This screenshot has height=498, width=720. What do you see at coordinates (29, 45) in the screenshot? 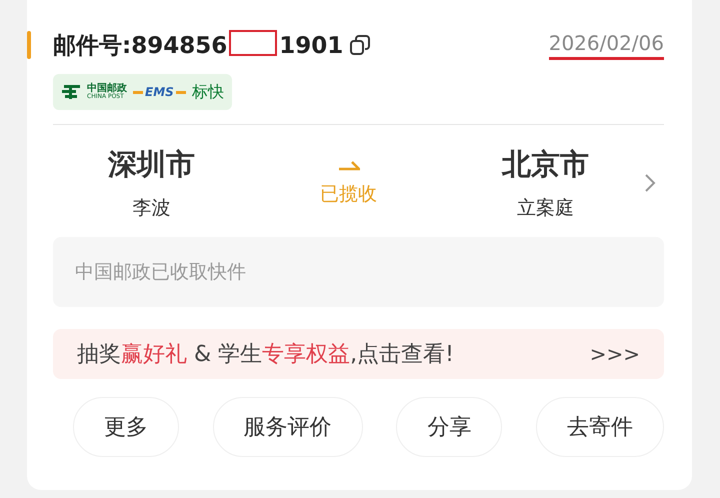
I see `accent-bar` at bounding box center [29, 45].